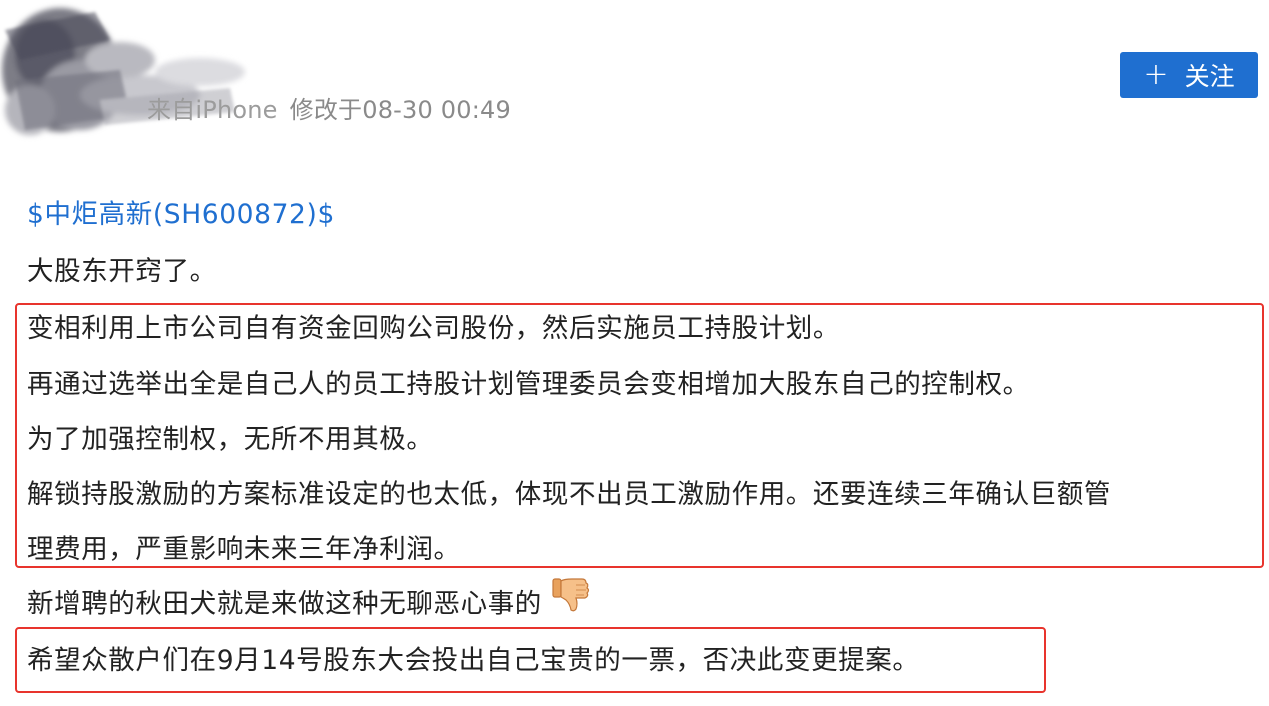 Image resolution: width=1269 pixels, height=706 pixels. Describe the element at coordinates (1156, 74) in the screenshot. I see `plus-icon: +` at that location.